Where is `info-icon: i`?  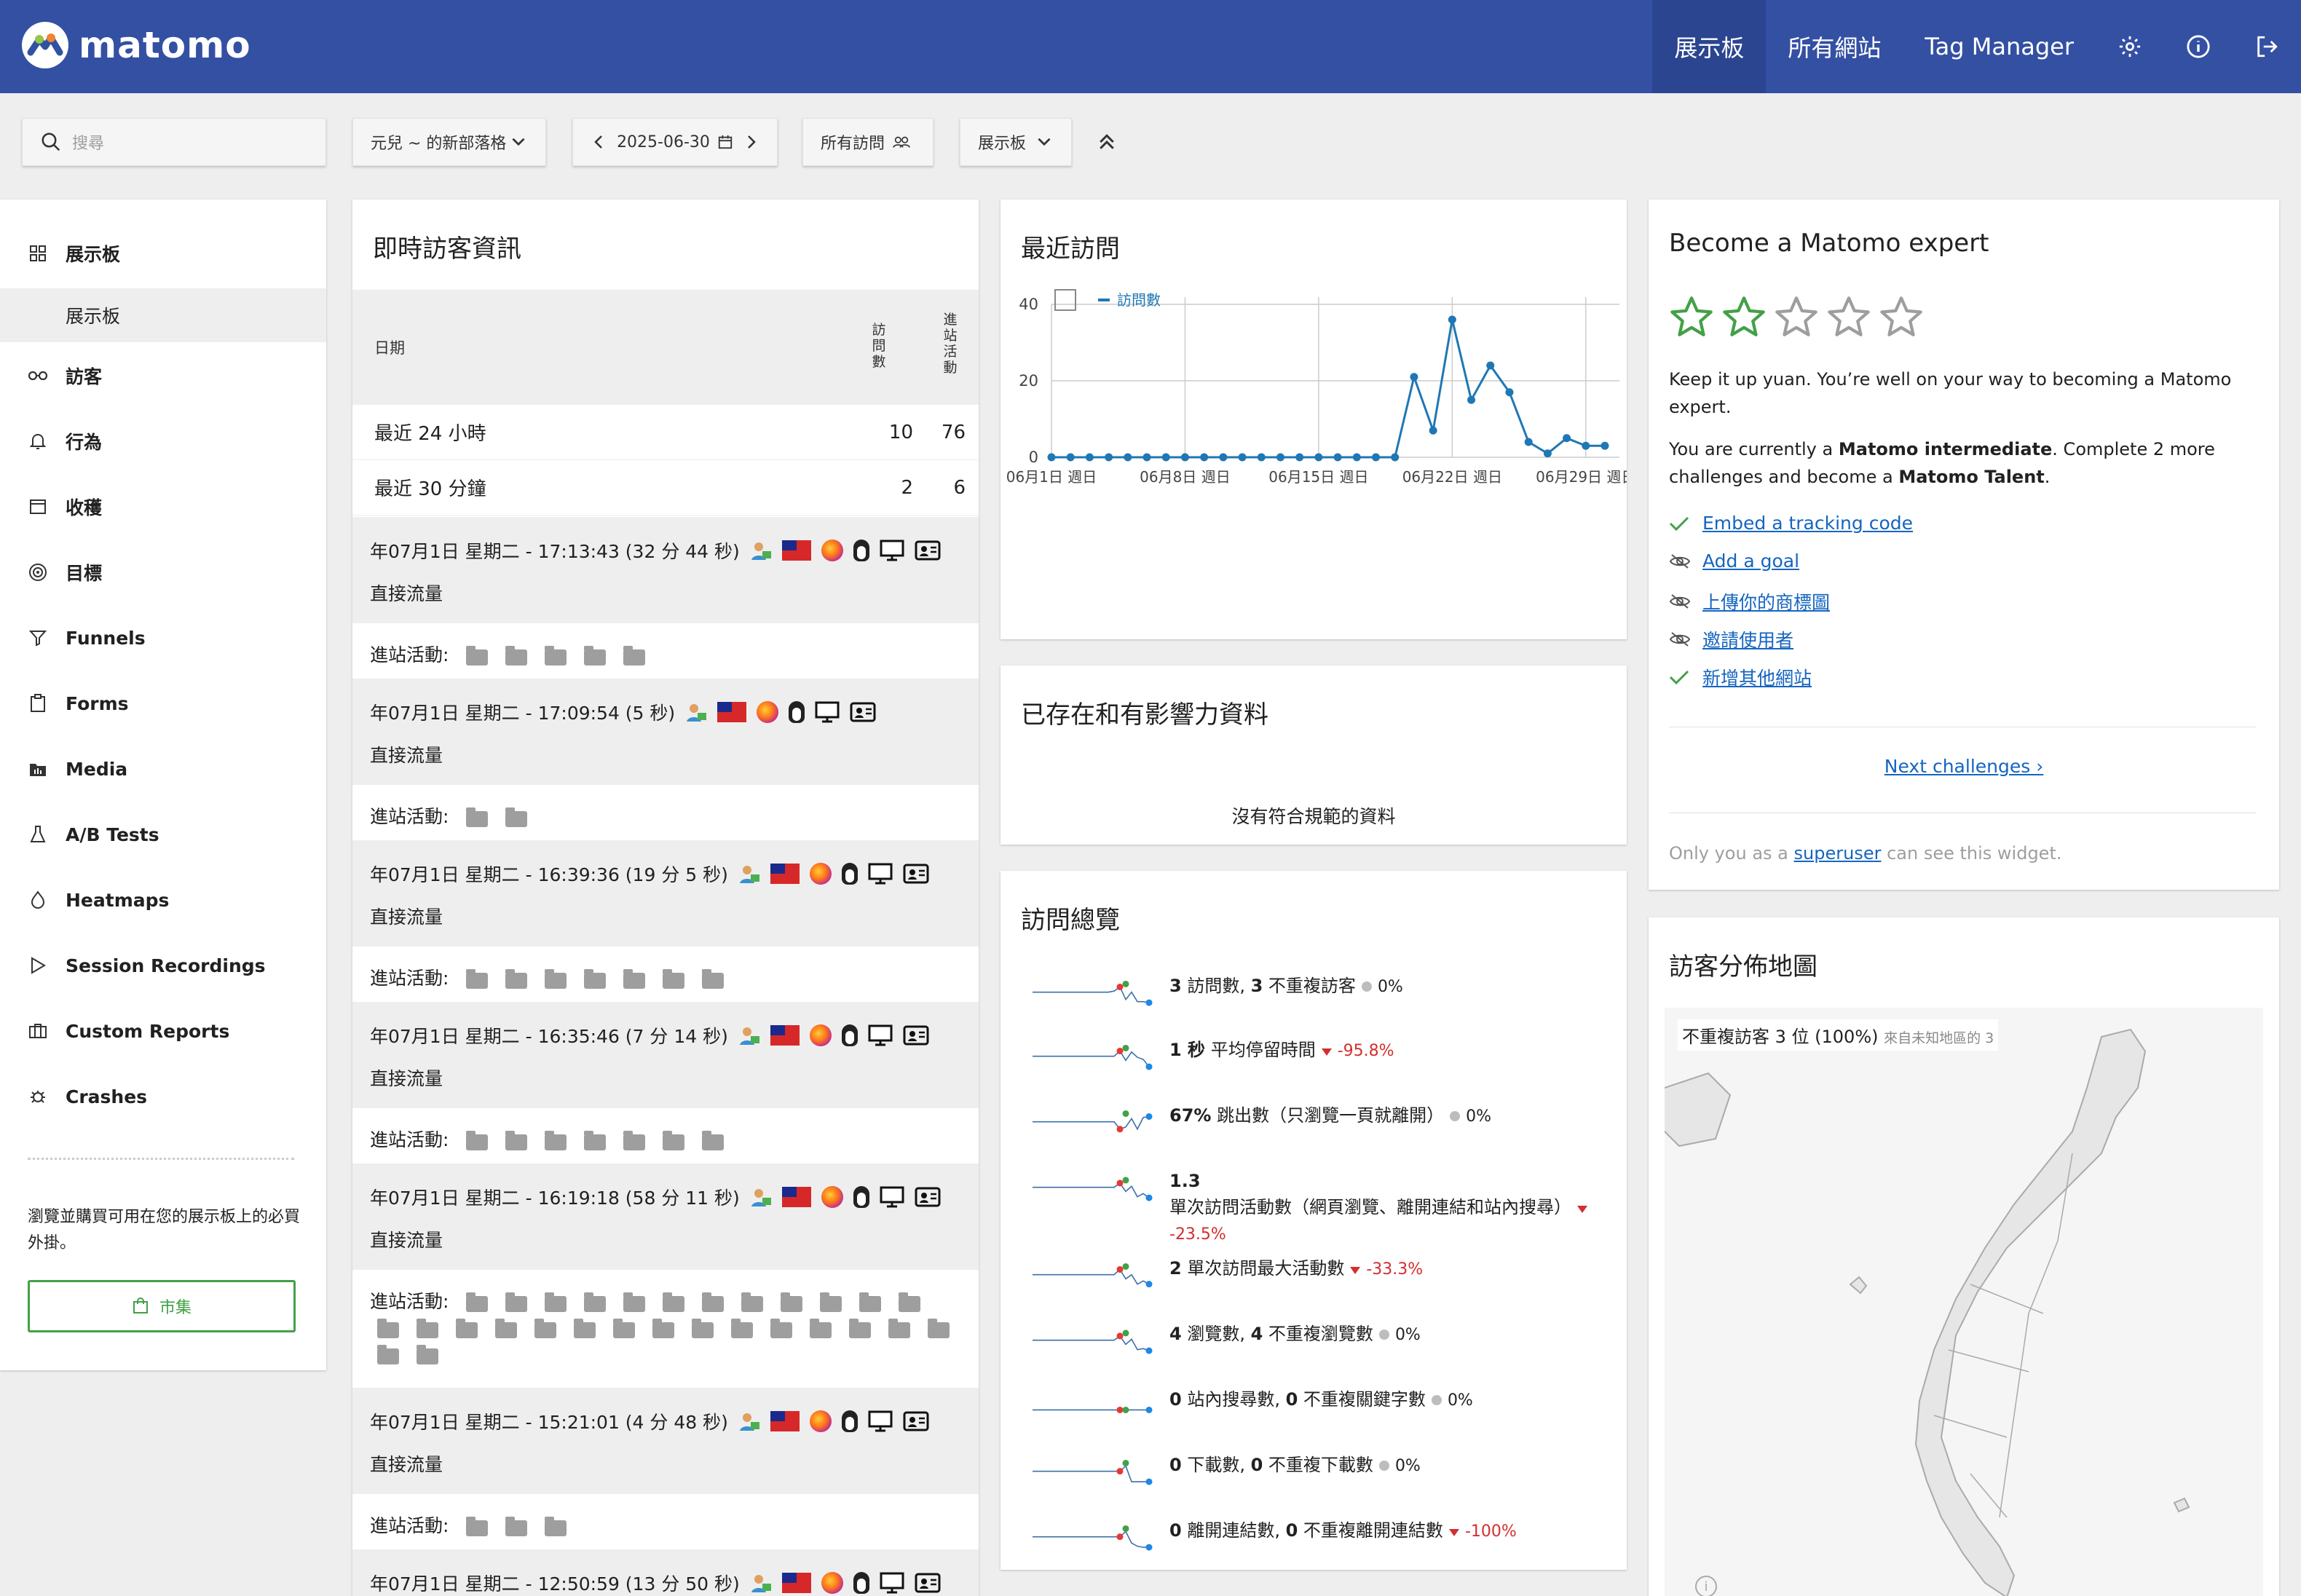
info-icon: i is located at coordinates (1706, 1586).